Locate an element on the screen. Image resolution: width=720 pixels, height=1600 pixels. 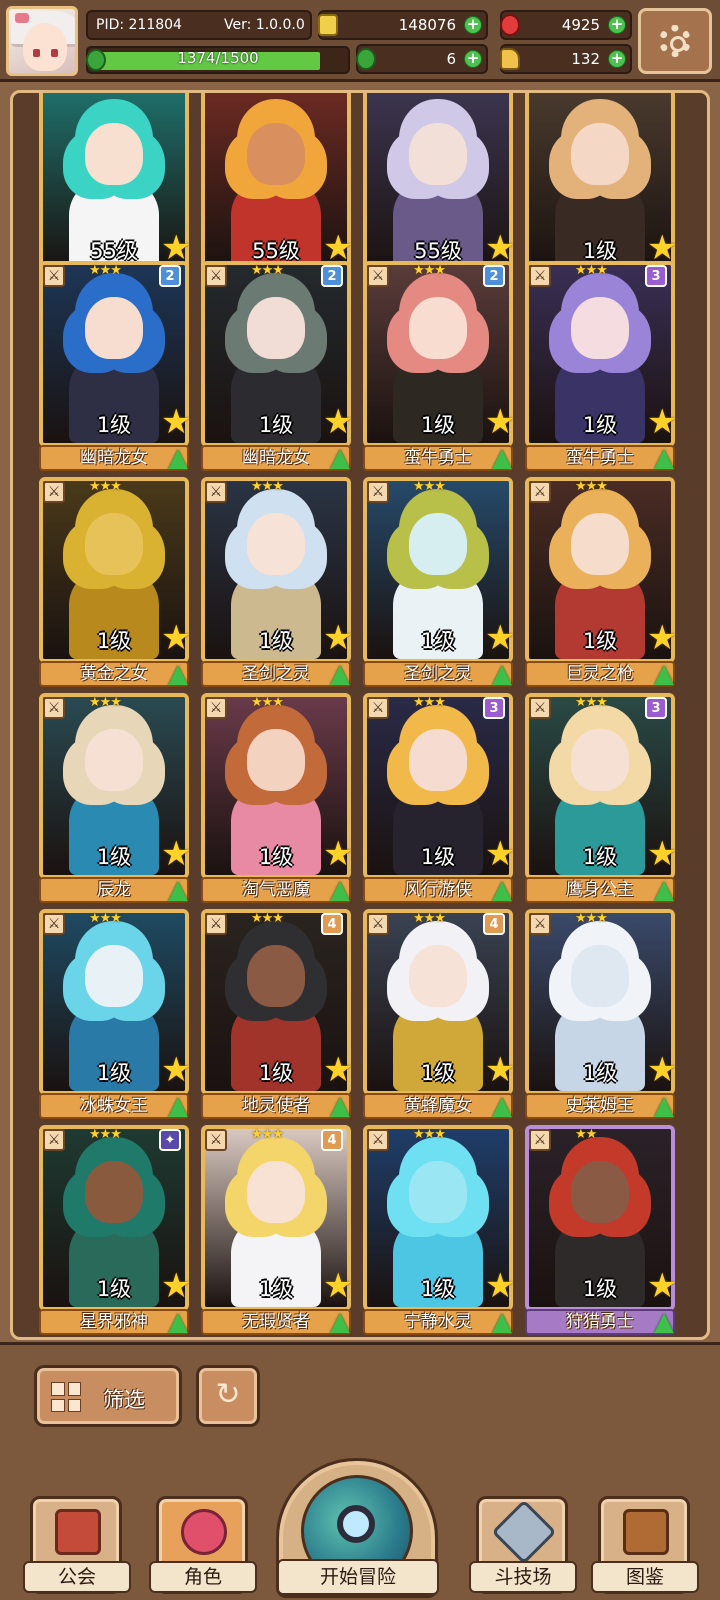
player-avatar is located at coordinates (42, 41).